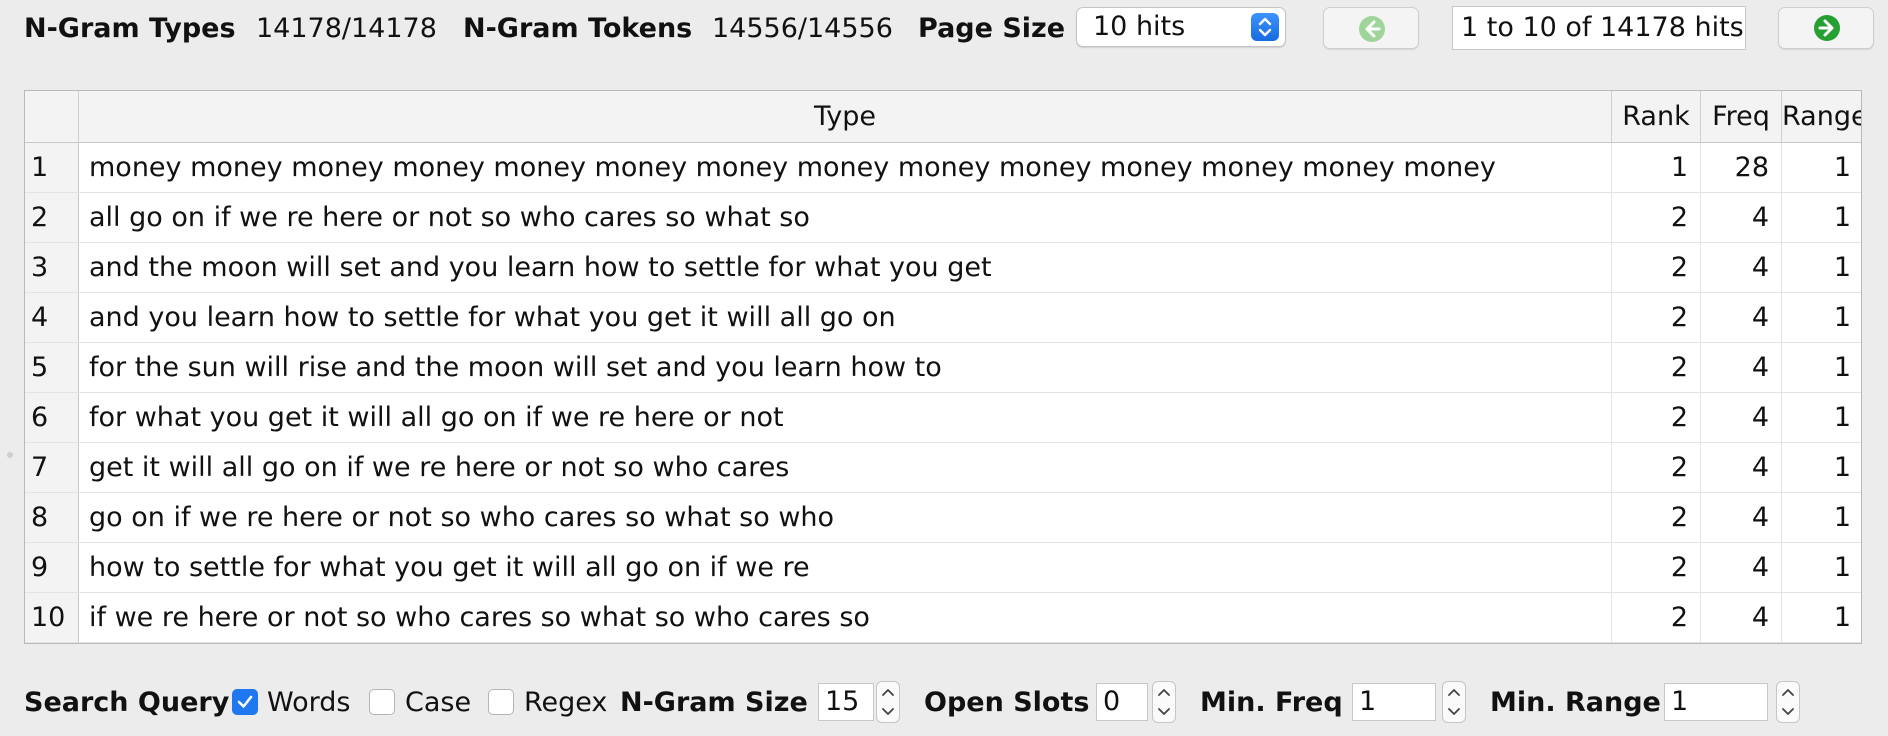 Image resolution: width=1888 pixels, height=736 pixels. I want to click on column-header-freq: Freq, so click(1741, 117).